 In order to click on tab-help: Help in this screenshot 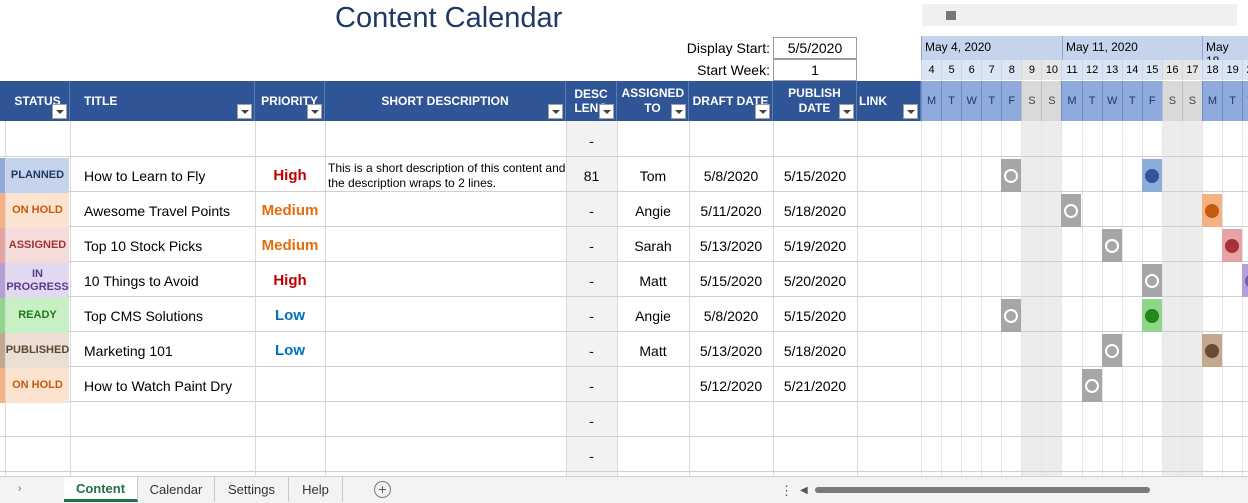, I will do `click(316, 489)`.